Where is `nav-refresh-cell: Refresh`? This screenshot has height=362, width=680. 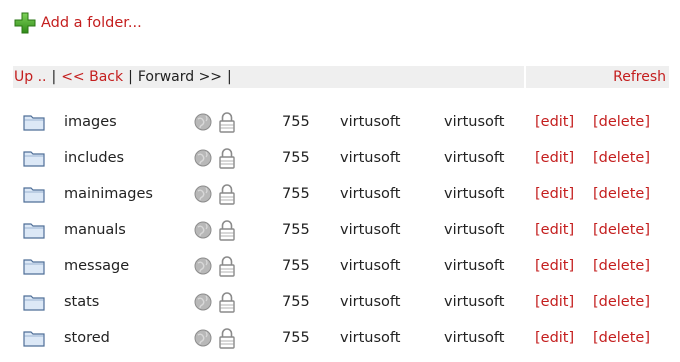
nav-refresh-cell: Refresh is located at coordinates (597, 77).